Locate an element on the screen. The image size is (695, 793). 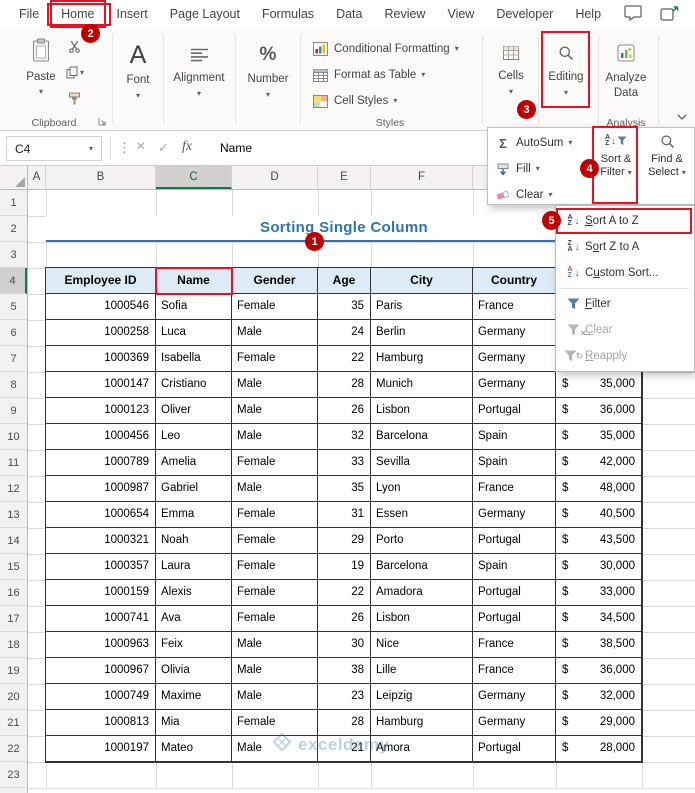
table-cell: 1000321 is located at coordinates (101, 541).